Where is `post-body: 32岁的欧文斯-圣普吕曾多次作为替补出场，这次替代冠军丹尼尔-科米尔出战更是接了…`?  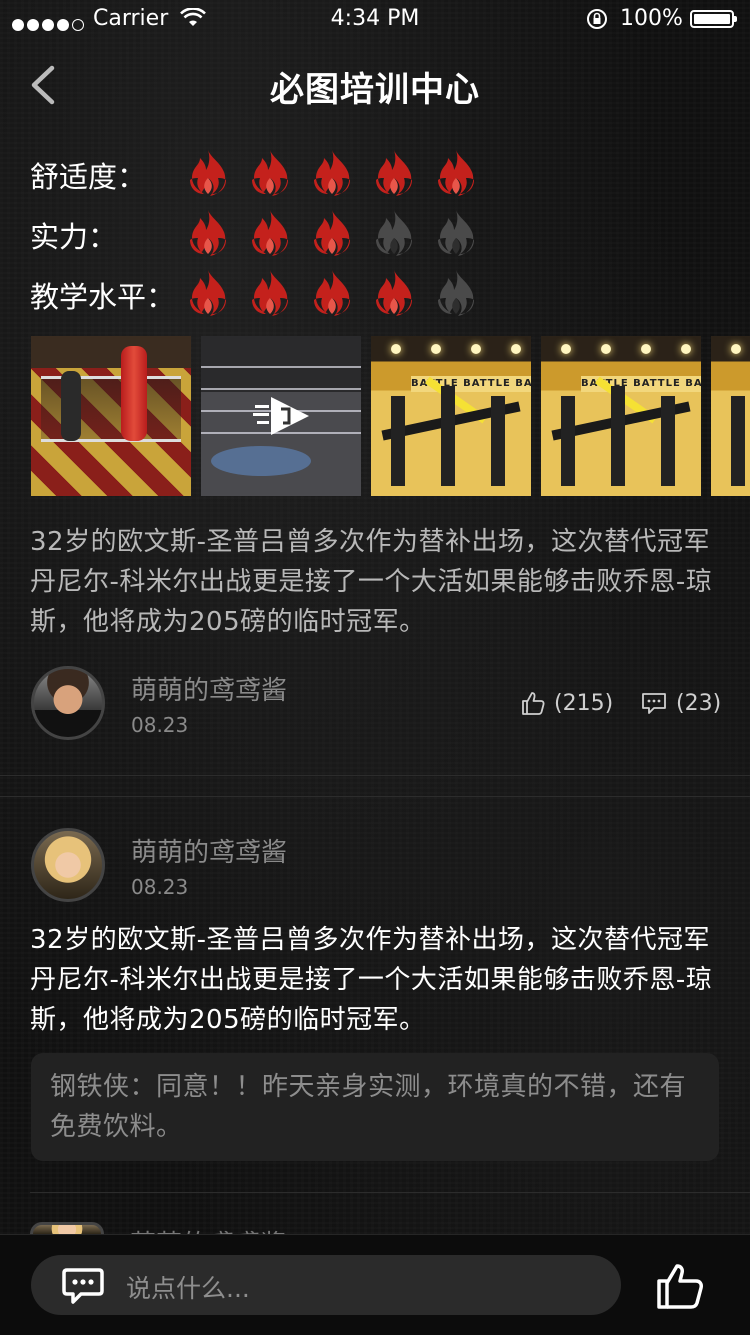 post-body: 32岁的欧文斯-圣普吕曾多次作为替补出场，这次替代冠军丹尼尔-科米尔出战更是接了… is located at coordinates (371, 582).